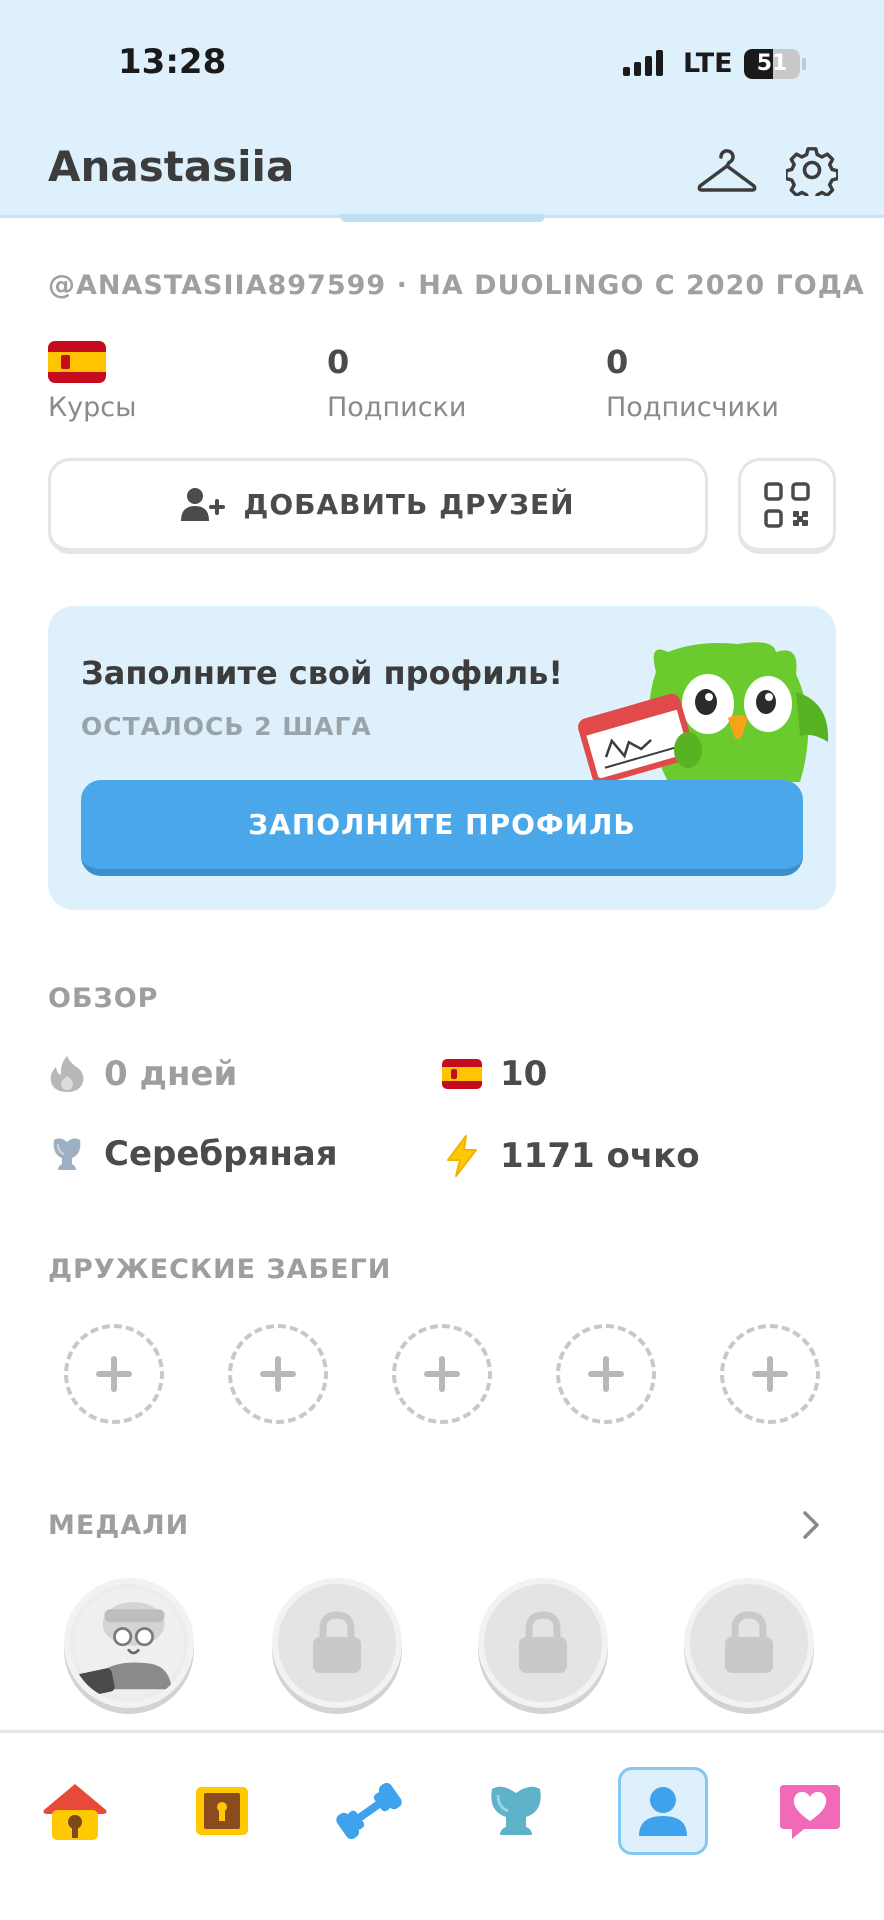 Image resolution: width=884 pixels, height=1920 pixels. I want to click on qr-code-icon, so click(787, 504).